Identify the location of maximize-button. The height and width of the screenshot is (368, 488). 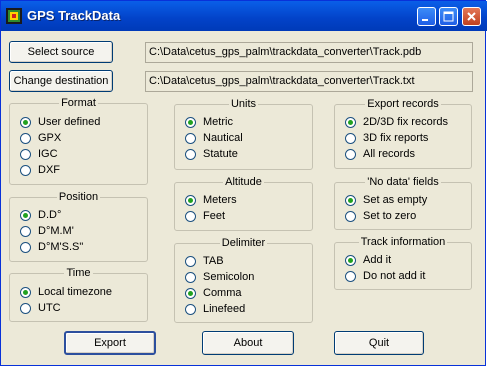
(448, 16).